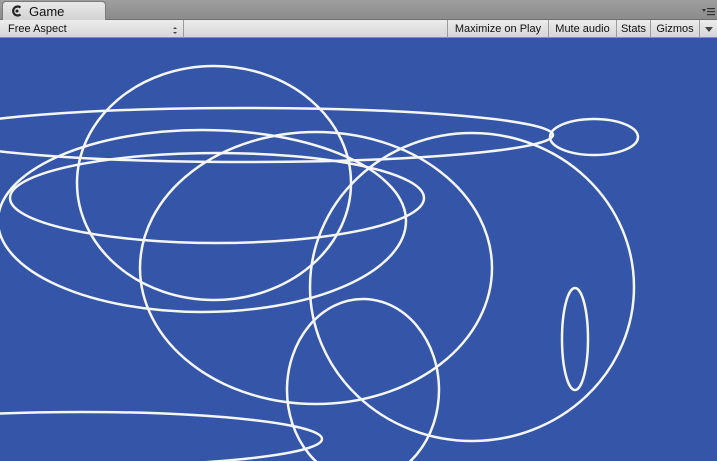 The width and height of the screenshot is (717, 461). I want to click on tab-bar: Game, so click(358, 10).